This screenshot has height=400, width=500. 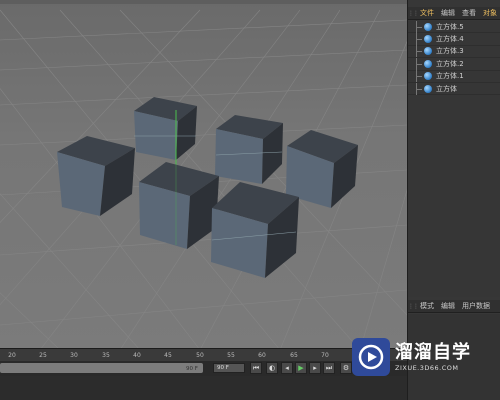 I want to click on watermark-text: 溜溜自学 ZIXUE.3D66.COM, so click(x=433, y=357).